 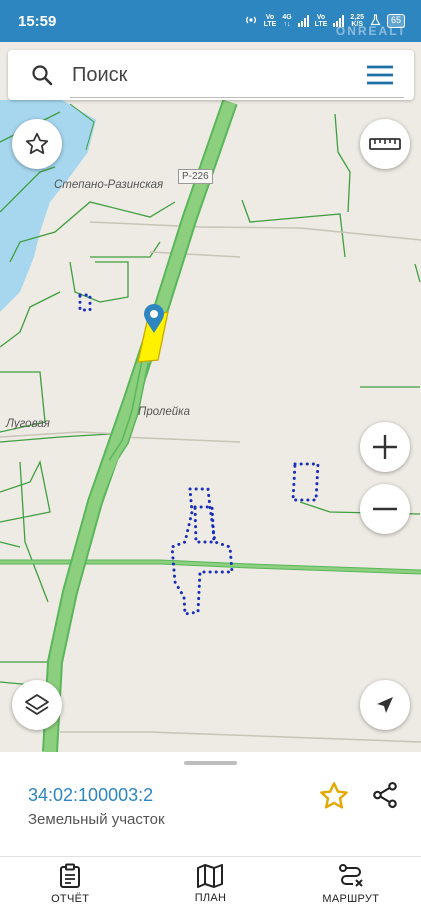 What do you see at coordinates (321, 21) in the screenshot?
I see `volte-badge-2: Vo LTE` at bounding box center [321, 21].